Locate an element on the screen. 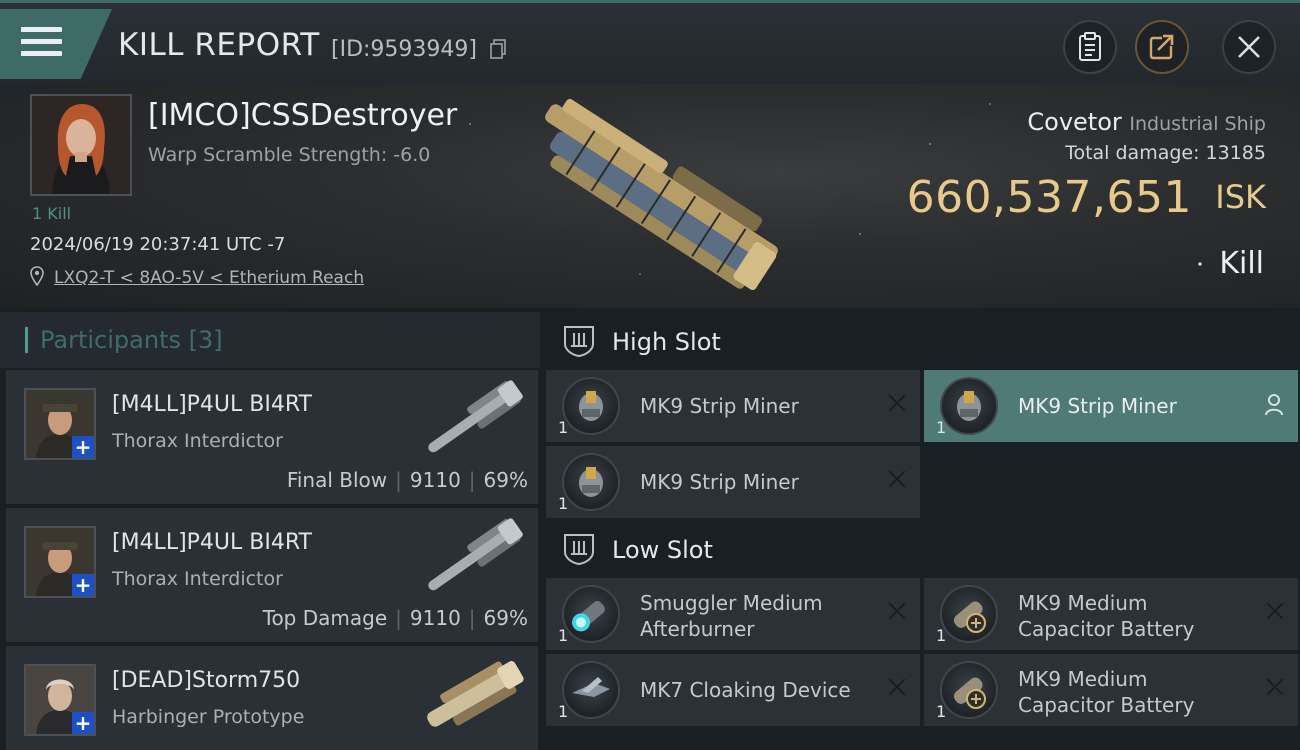 The width and height of the screenshot is (1300, 750). close-button is located at coordinates (1249, 47).